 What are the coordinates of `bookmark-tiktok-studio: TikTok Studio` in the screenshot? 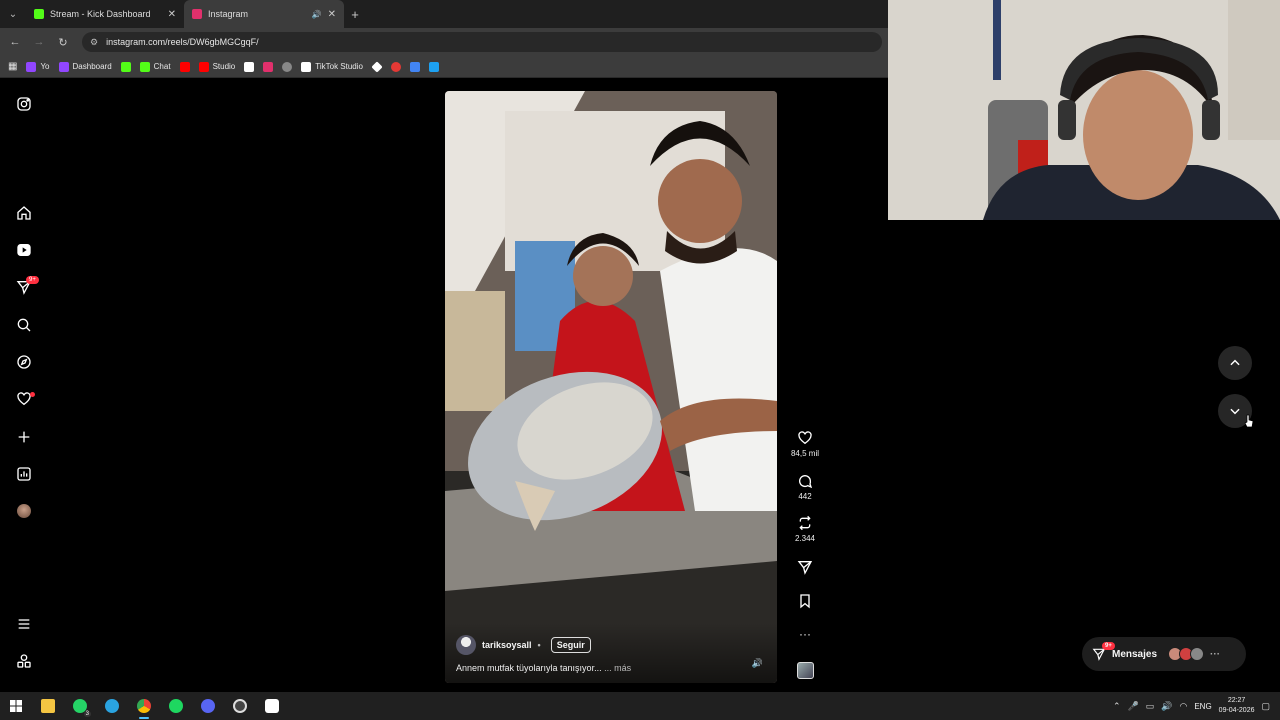 It's located at (332, 66).